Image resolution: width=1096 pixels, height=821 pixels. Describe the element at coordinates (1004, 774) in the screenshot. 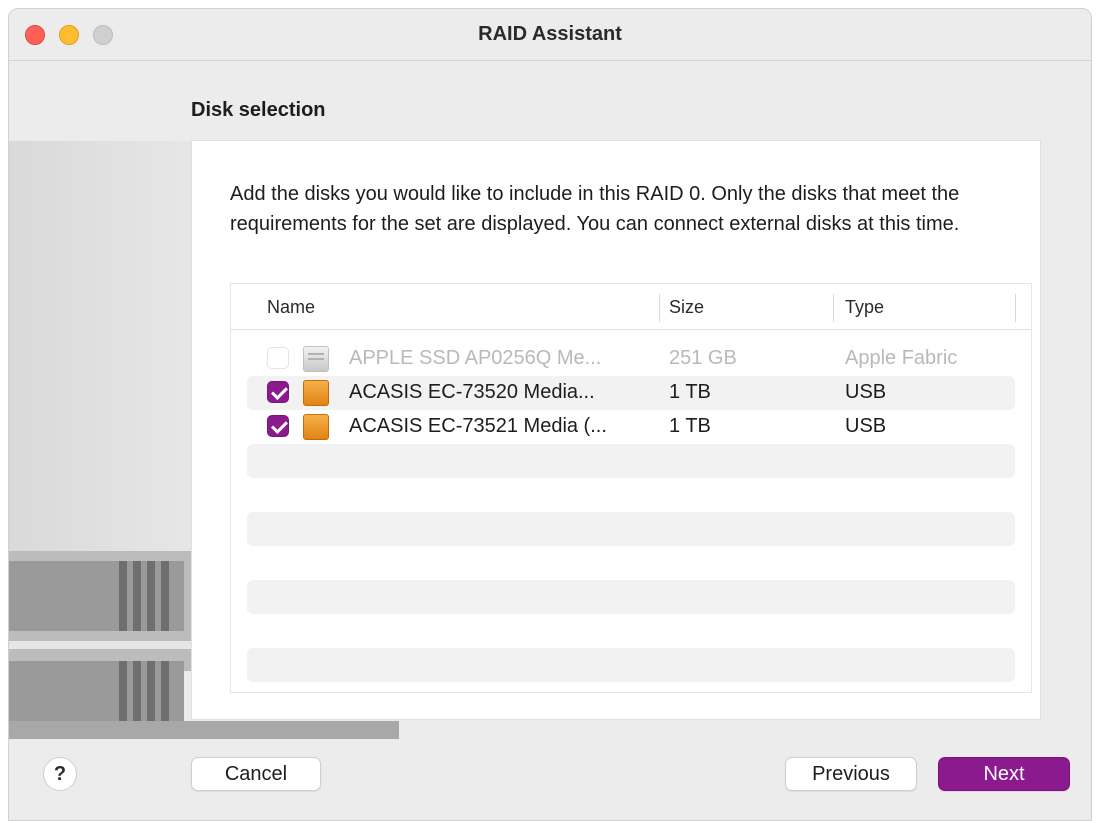

I see `next-button: Next` at that location.